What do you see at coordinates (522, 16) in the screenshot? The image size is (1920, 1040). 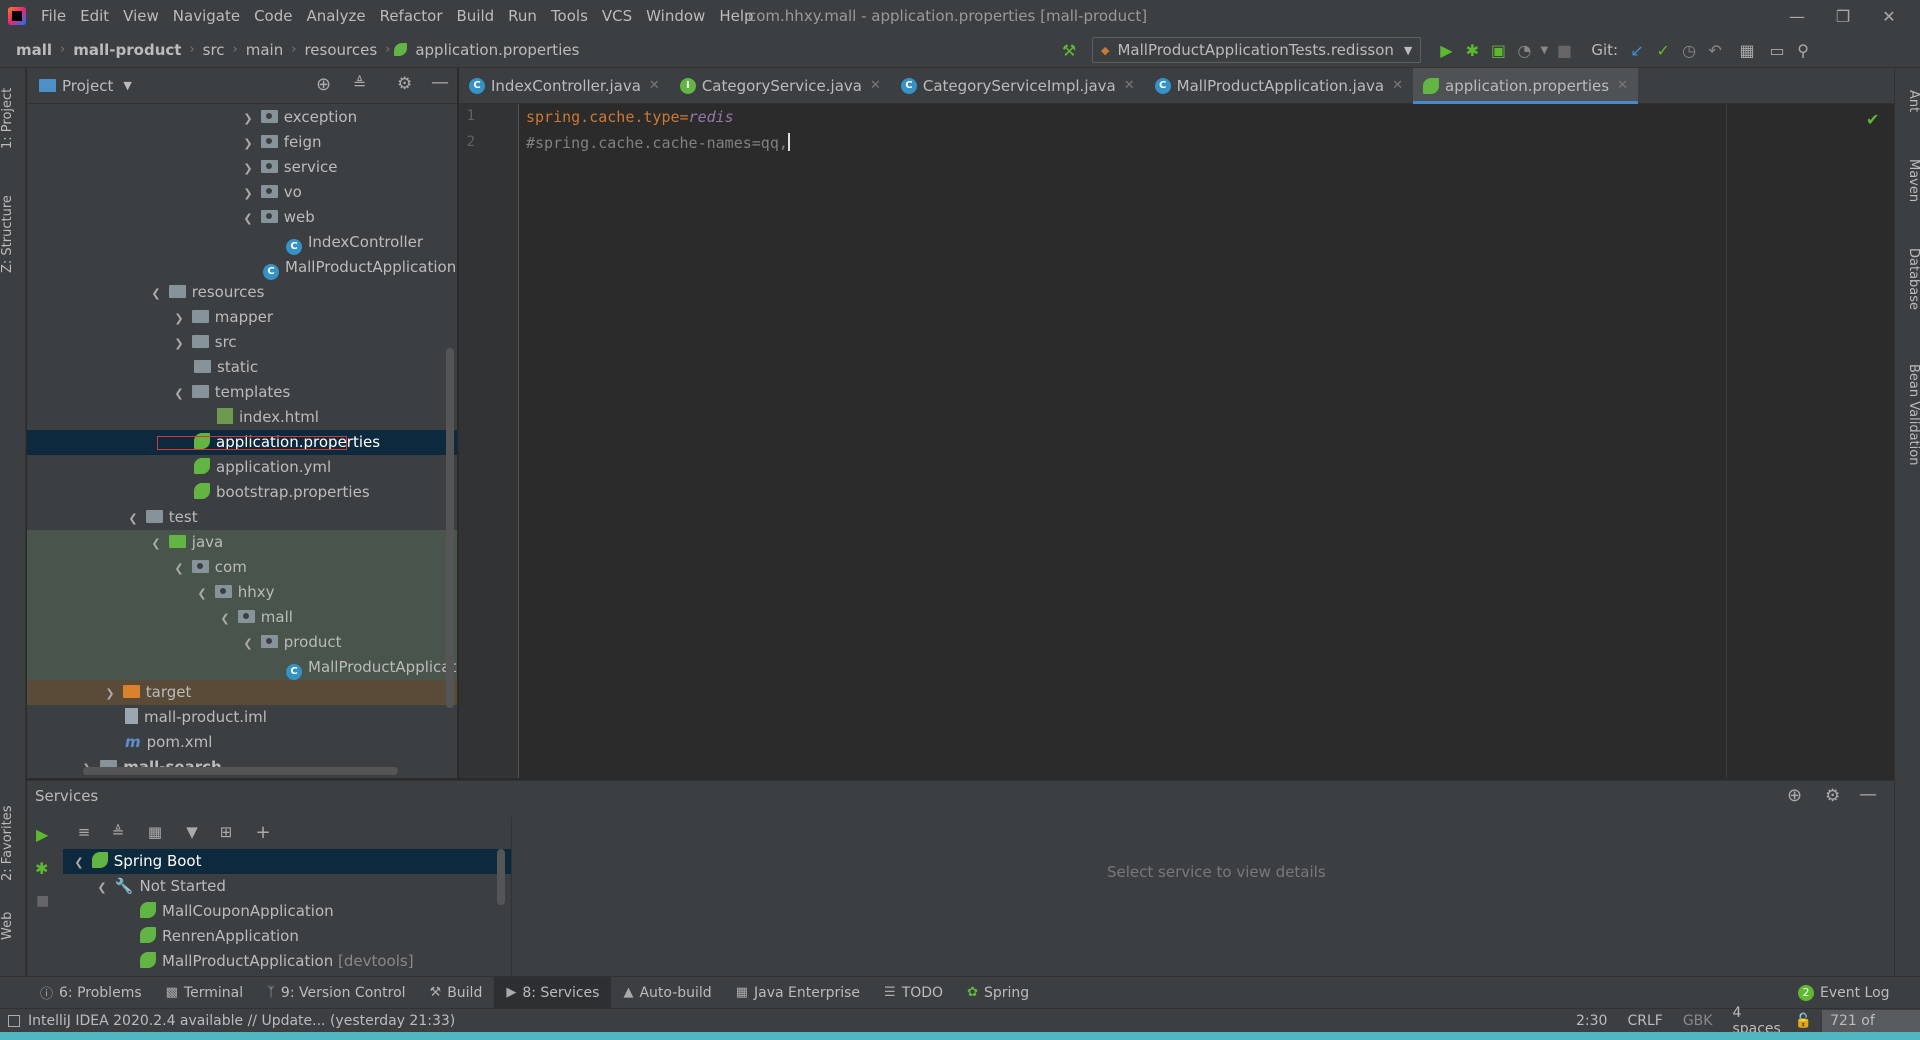 I see `menu-run: Run` at bounding box center [522, 16].